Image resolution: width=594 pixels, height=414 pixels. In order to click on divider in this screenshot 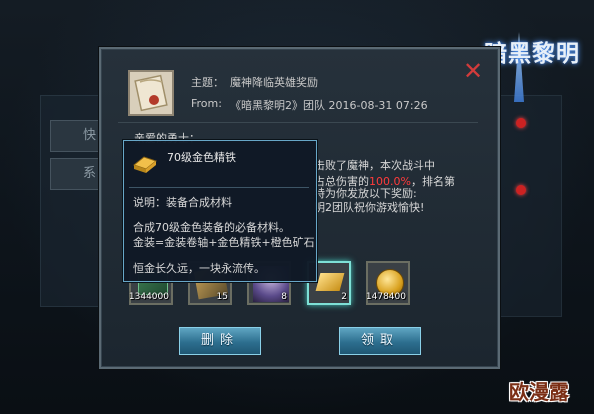, I will do `click(298, 122)`.